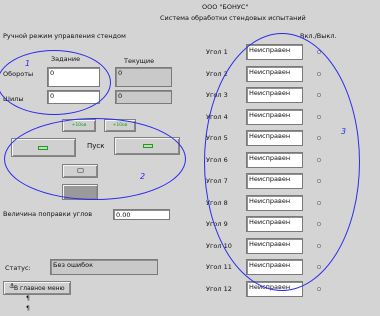 The image size is (380, 316). What do you see at coordinates (28, 63) in the screenshot?
I see `annotation-number-1: 1` at bounding box center [28, 63].